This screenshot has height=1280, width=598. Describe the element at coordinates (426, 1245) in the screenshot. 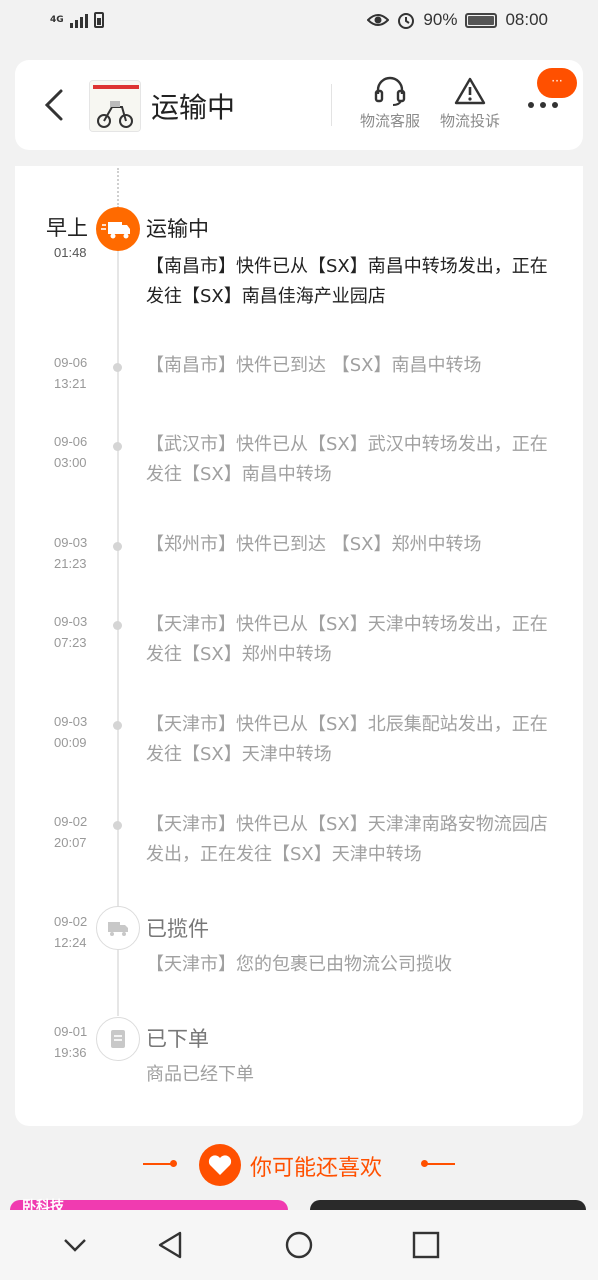

I see `nav-recents-icon` at that location.